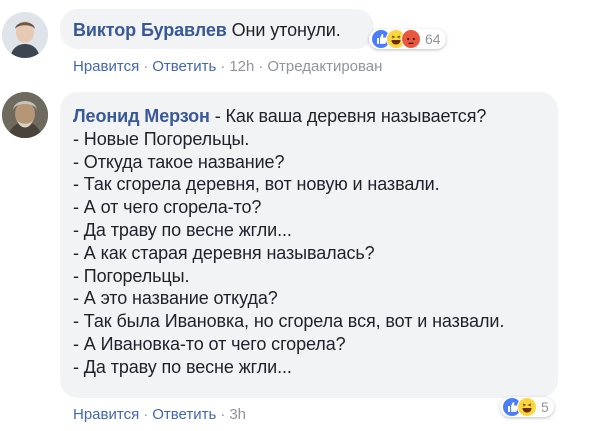 This screenshot has width=595, height=431. Describe the element at coordinates (411, 39) in the screenshot. I see `angry-icon` at that location.